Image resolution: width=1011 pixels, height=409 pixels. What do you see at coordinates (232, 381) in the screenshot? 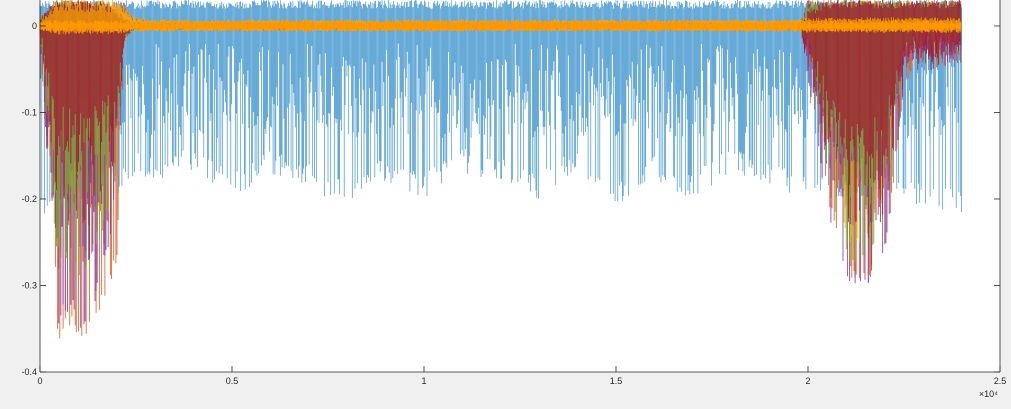
I see `x-tick-label: 0.5` at bounding box center [232, 381].